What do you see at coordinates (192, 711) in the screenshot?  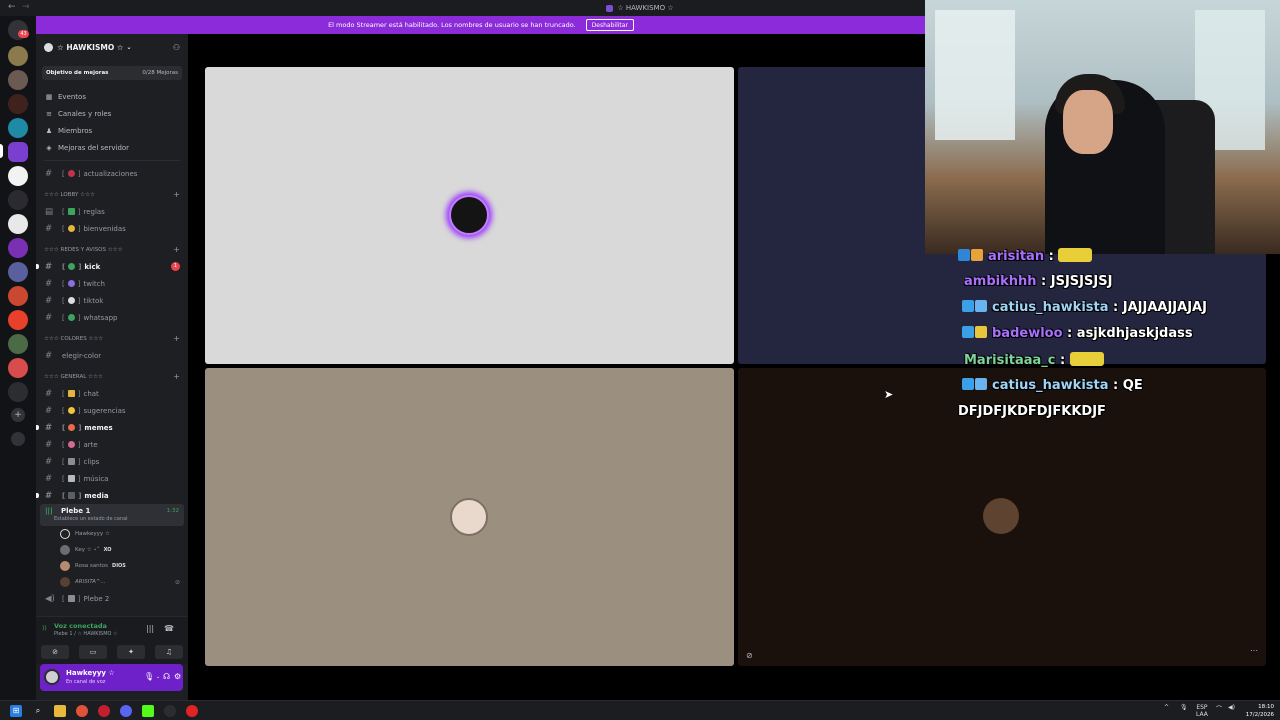 I see `recording-icon` at bounding box center [192, 711].